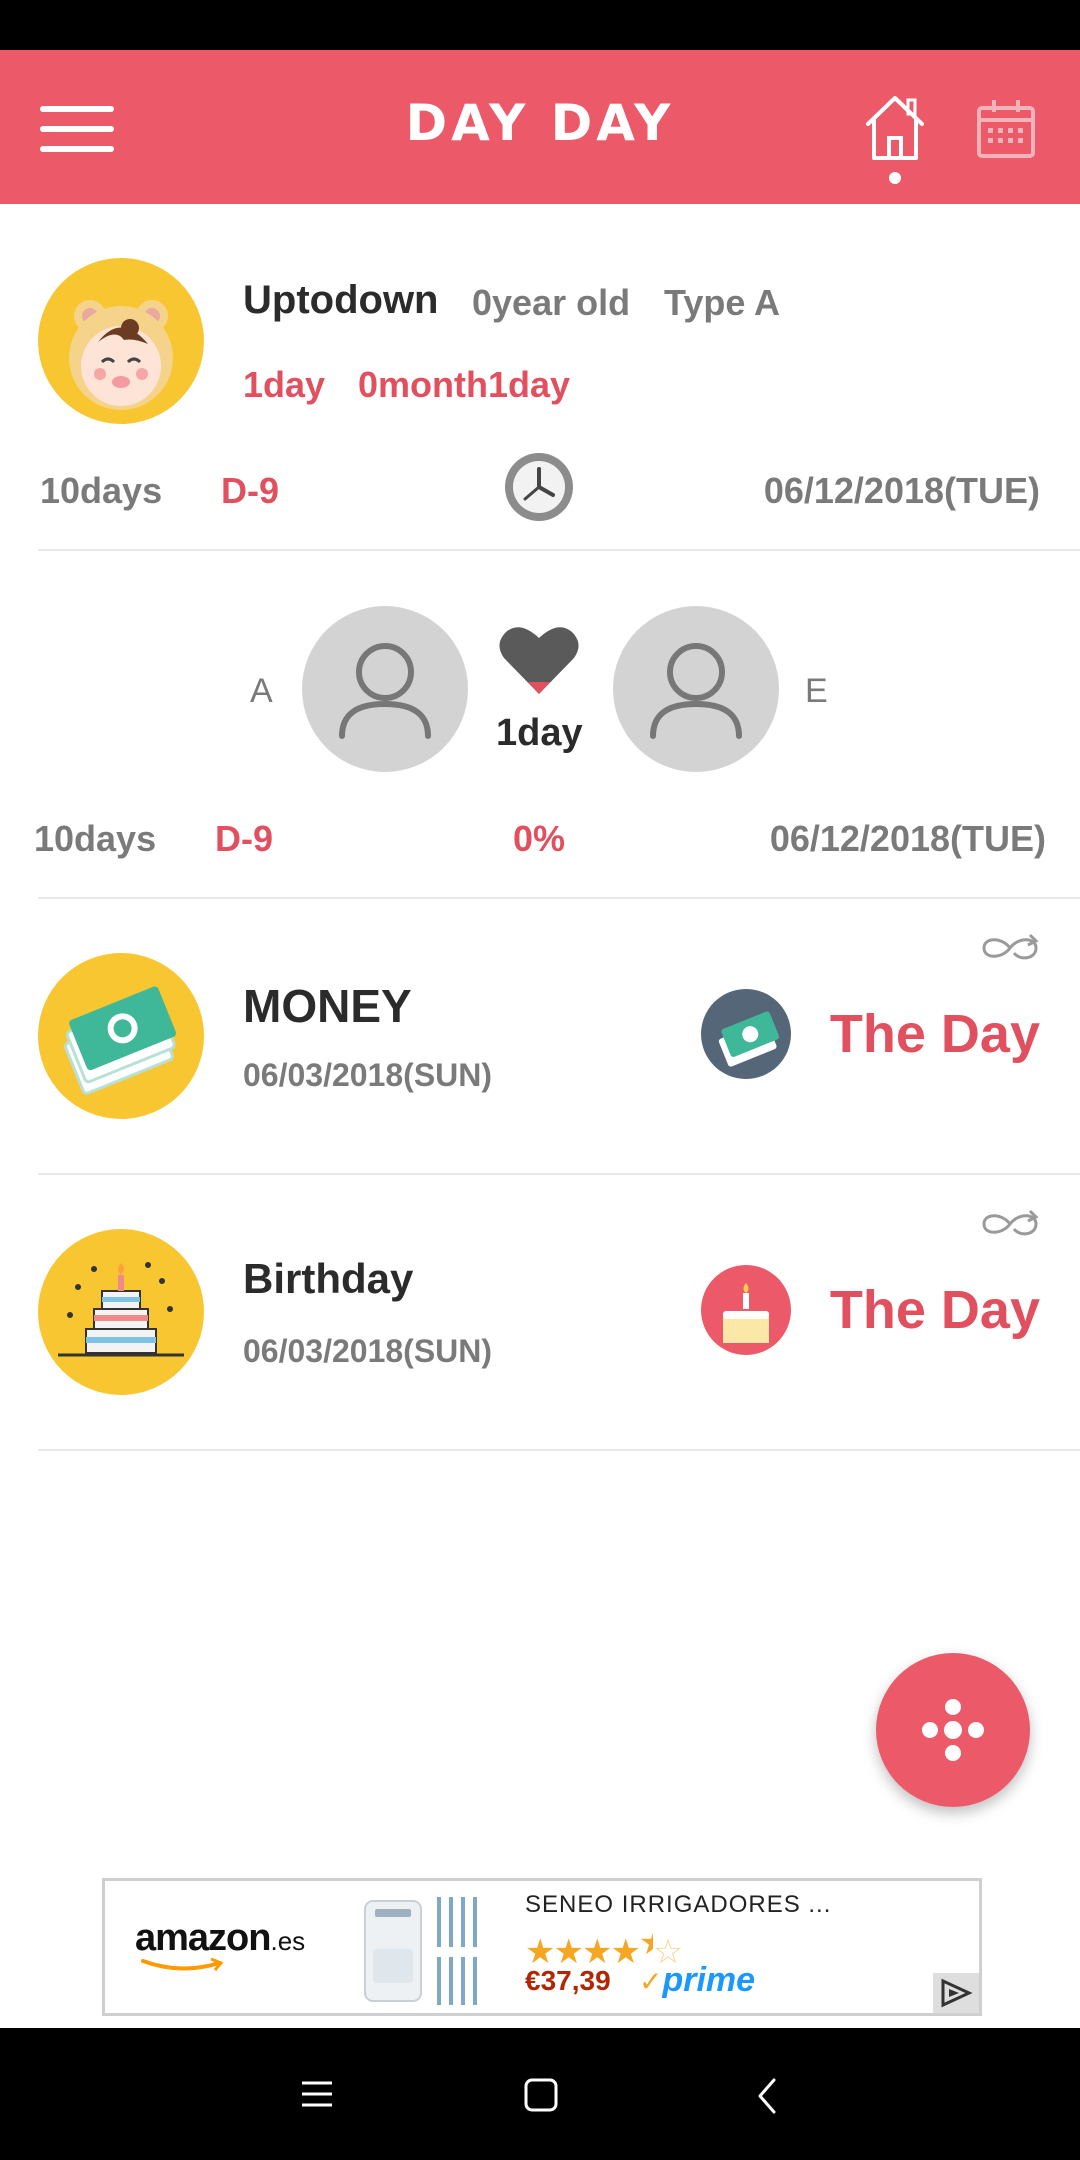 The image size is (1080, 2160). What do you see at coordinates (901, 490) in the screenshot?
I see `baby-date: 06/12/2018(TUE)` at bounding box center [901, 490].